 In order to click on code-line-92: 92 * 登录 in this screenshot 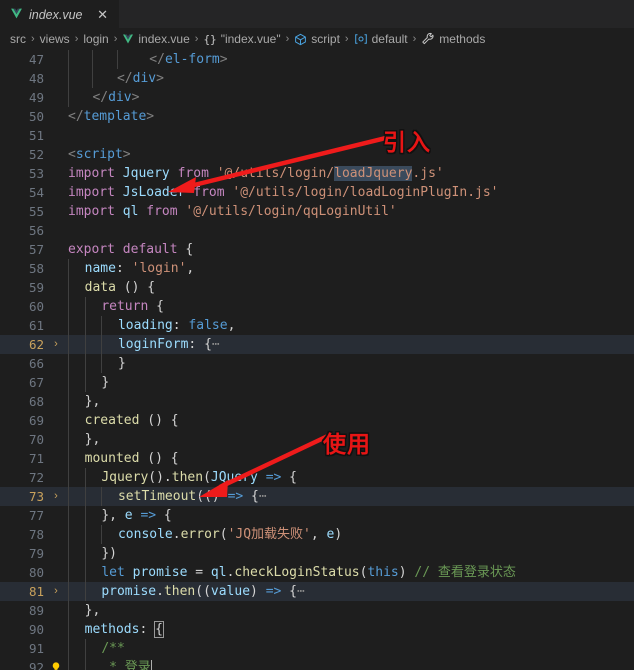, I will do `click(317, 664)`.